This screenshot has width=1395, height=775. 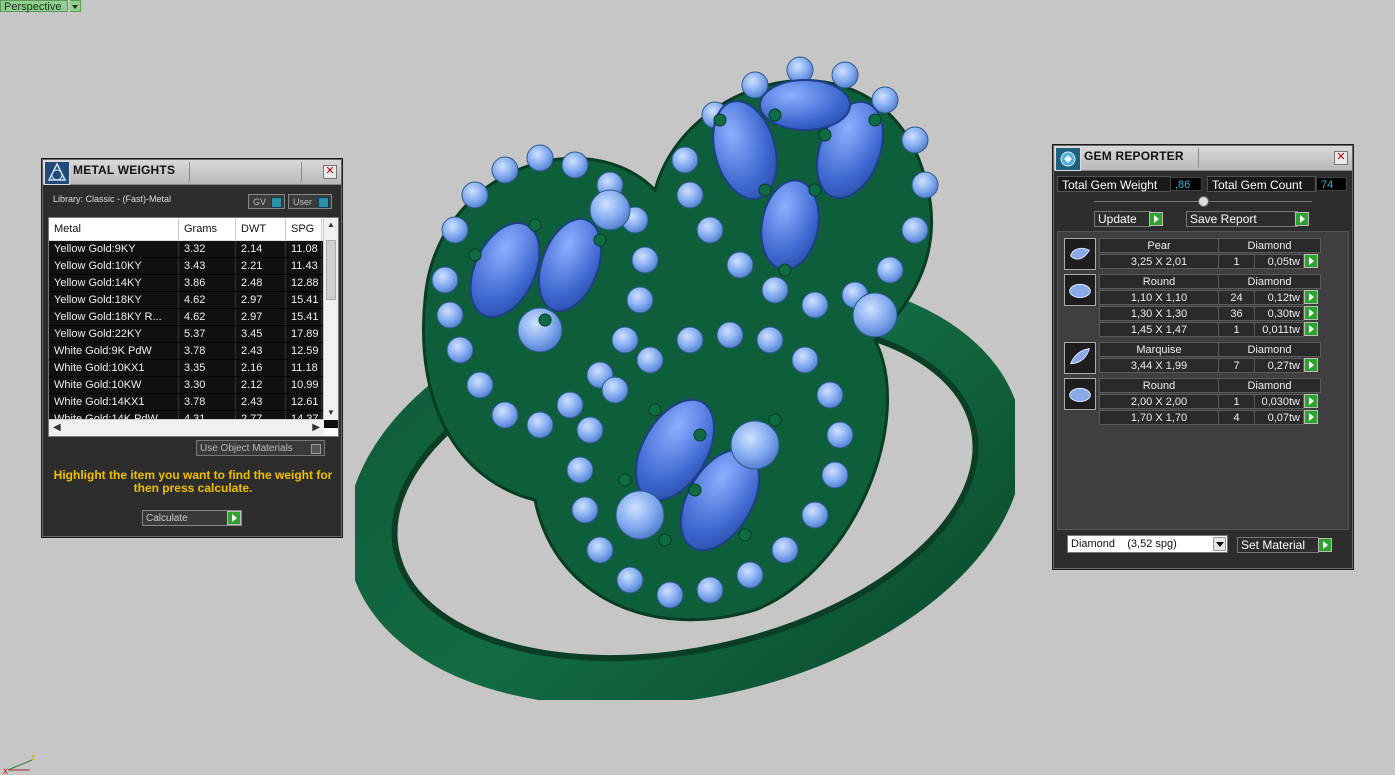 I want to click on collapse-knob-icon, so click(x=1203, y=201).